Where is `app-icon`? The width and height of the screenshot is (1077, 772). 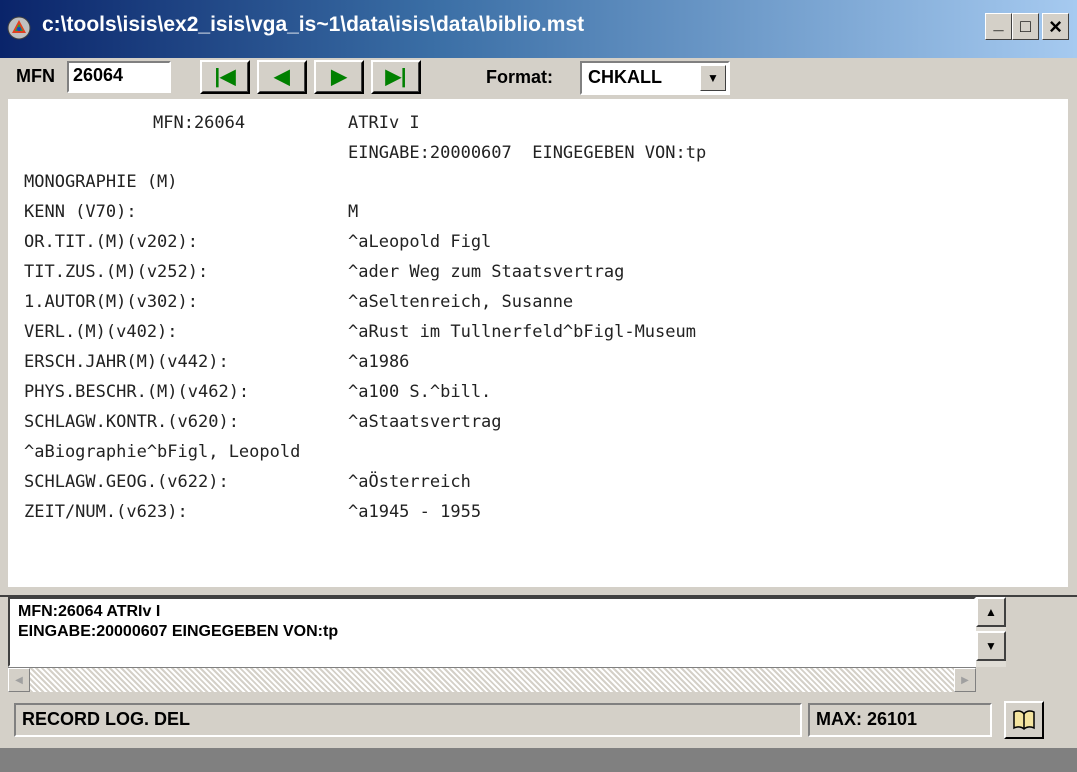
app-icon is located at coordinates (19, 28).